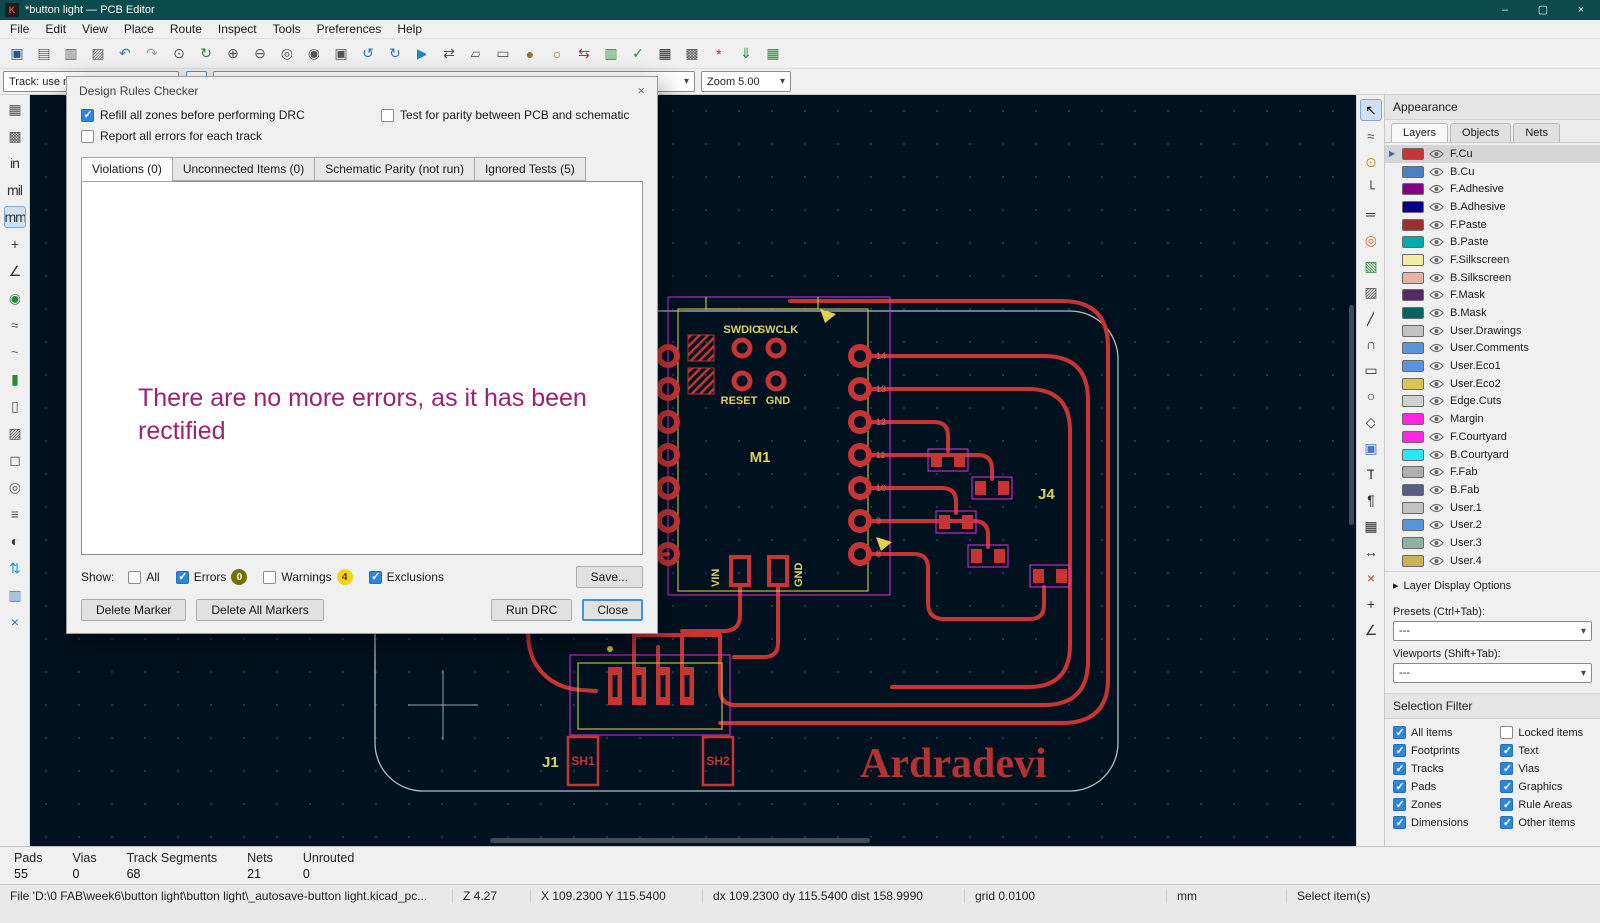 The height and width of the screenshot is (923, 1600). What do you see at coordinates (1371, 266) in the screenshot?
I see `add-zone-icon: ▧` at bounding box center [1371, 266].